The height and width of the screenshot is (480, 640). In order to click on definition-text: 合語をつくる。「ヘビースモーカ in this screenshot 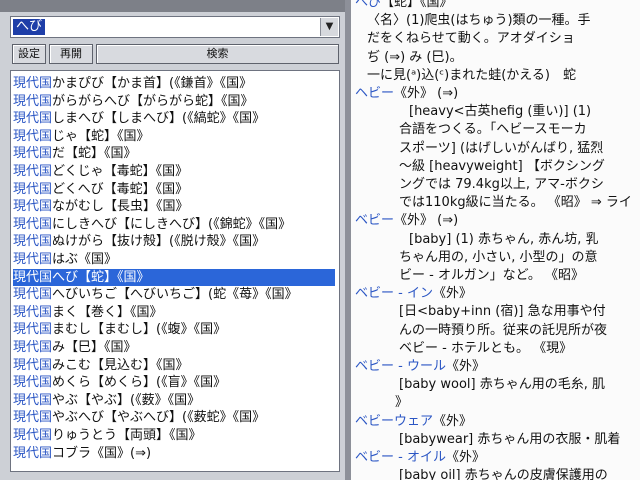, I will do `click(493, 130)`.